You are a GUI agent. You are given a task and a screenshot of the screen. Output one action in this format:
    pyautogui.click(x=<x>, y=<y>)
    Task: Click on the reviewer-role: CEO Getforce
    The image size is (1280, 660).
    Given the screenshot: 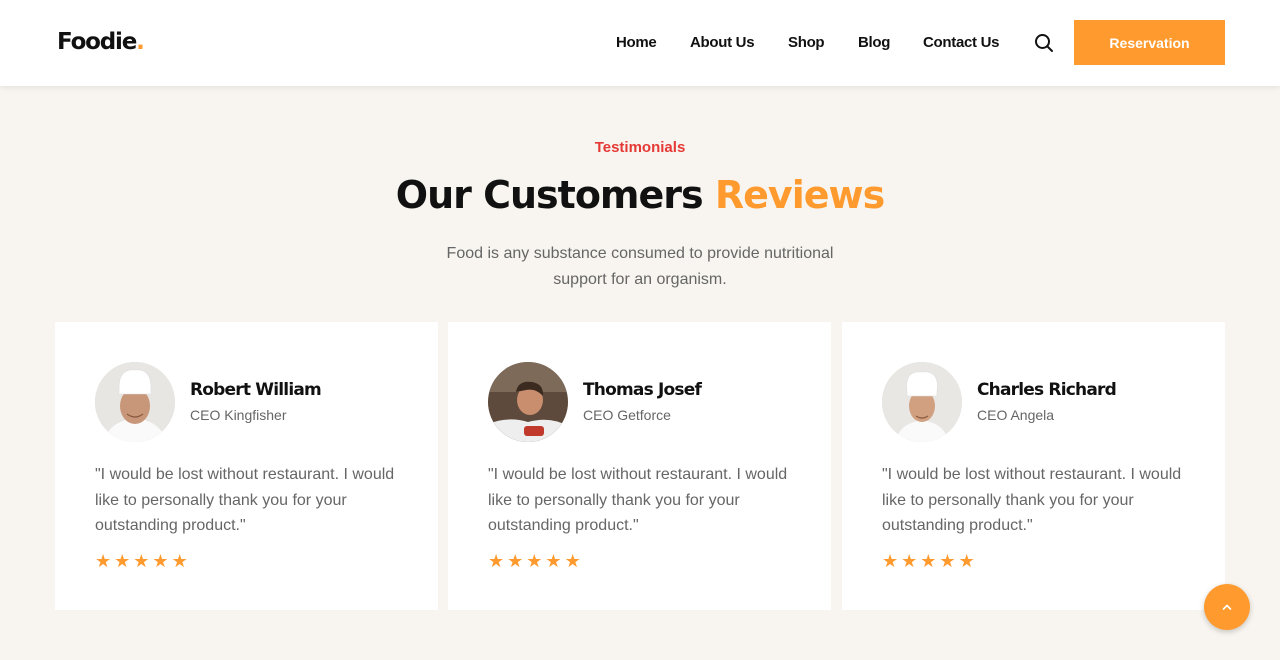 What is the action you would take?
    pyautogui.click(x=627, y=415)
    